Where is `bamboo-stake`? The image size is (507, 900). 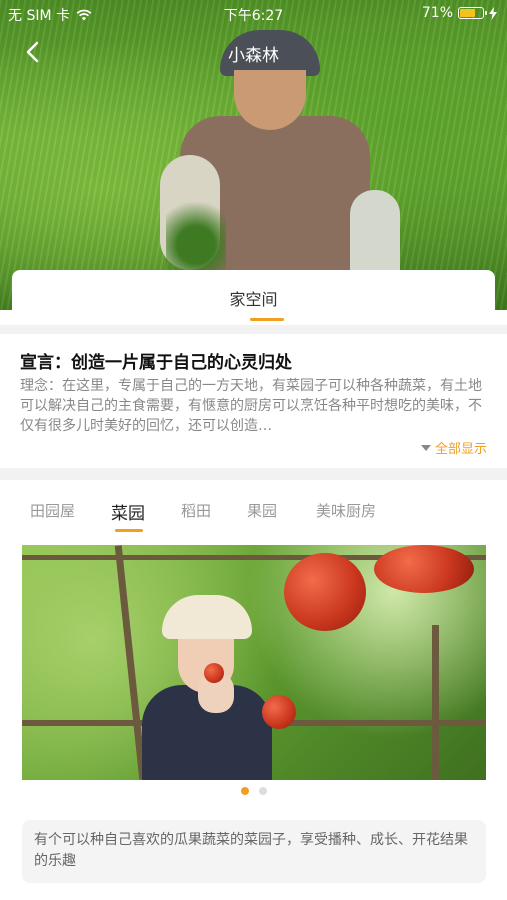 bamboo-stake is located at coordinates (435, 702).